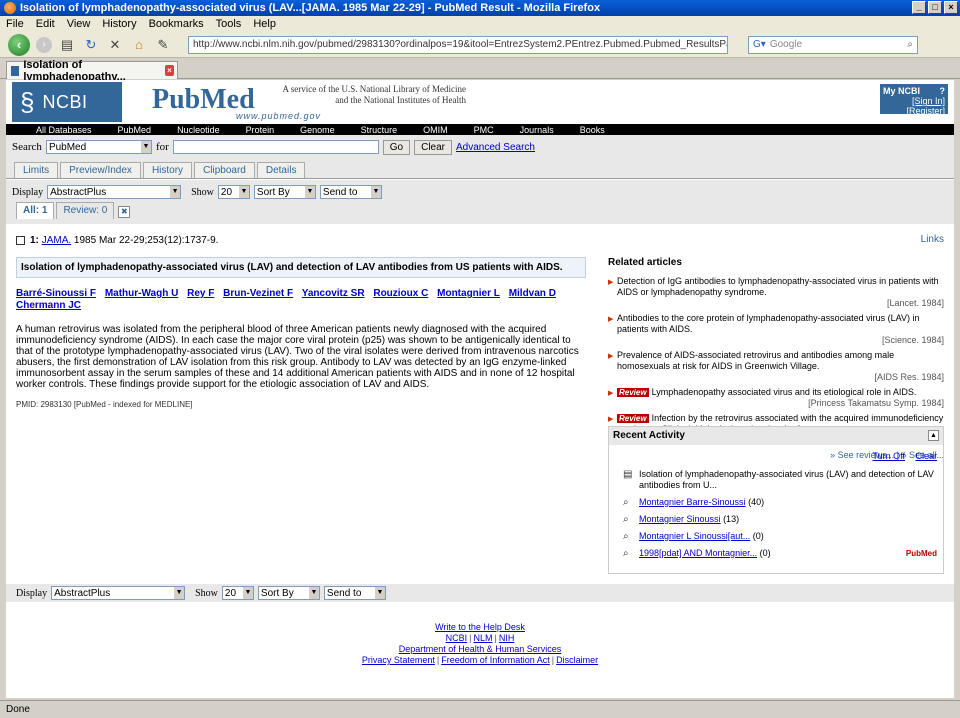 This screenshot has width=960, height=718. I want to click on close-tab-icon: ×, so click(169, 70).